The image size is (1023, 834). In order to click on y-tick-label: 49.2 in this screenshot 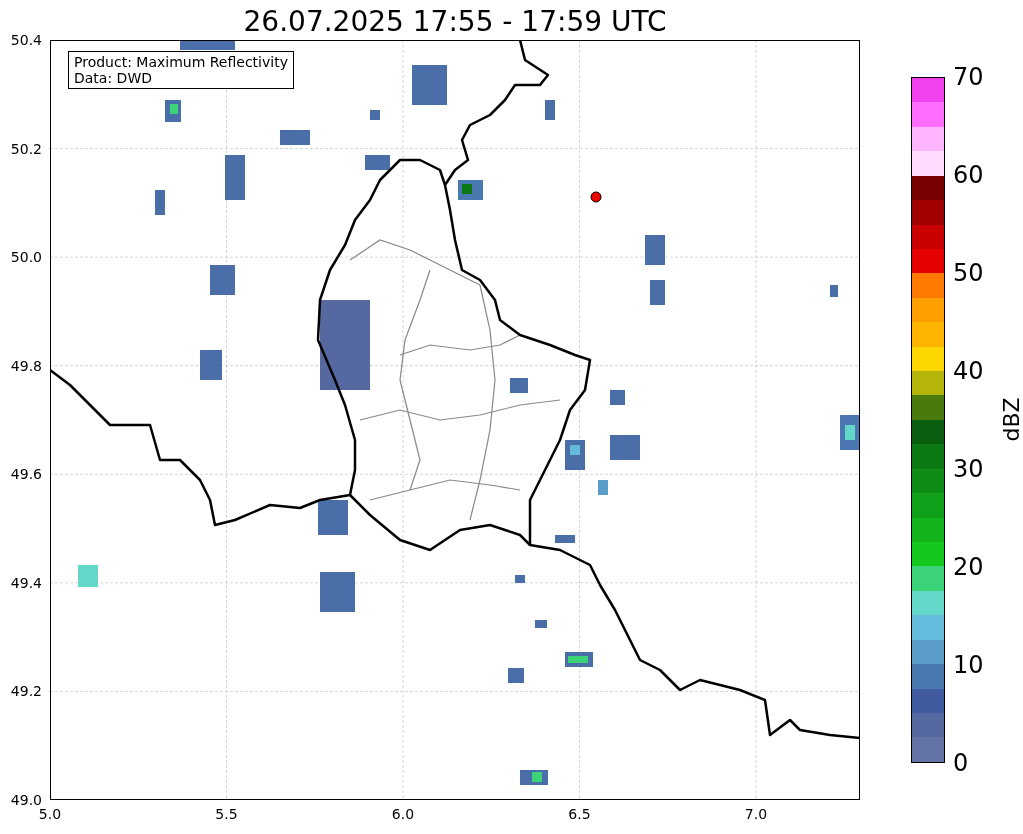, I will do `click(26, 691)`.